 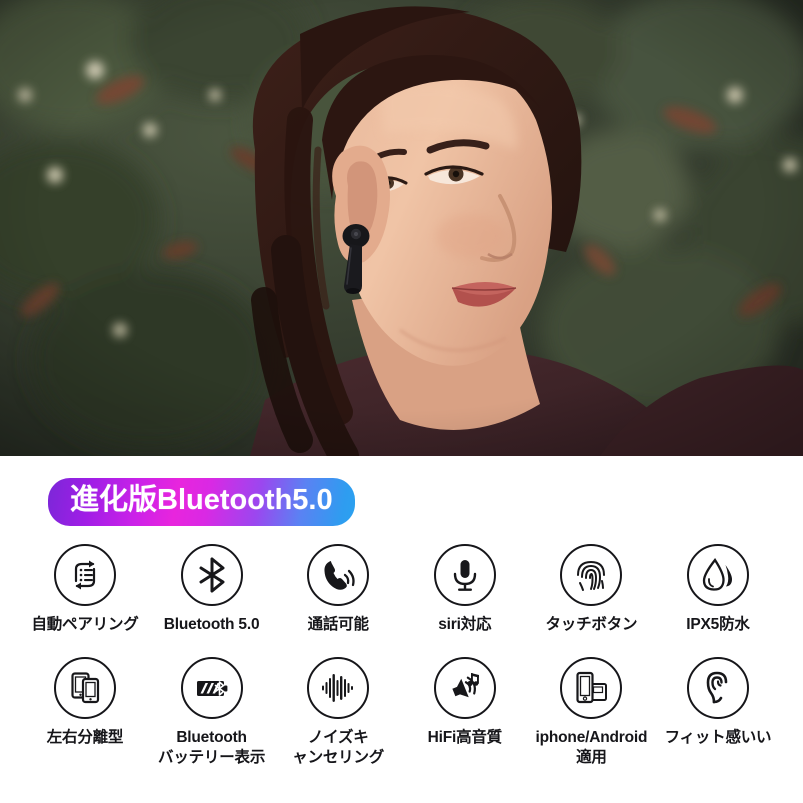 I want to click on feature-left-right-separate: 左右分離型, so click(x=85, y=702).